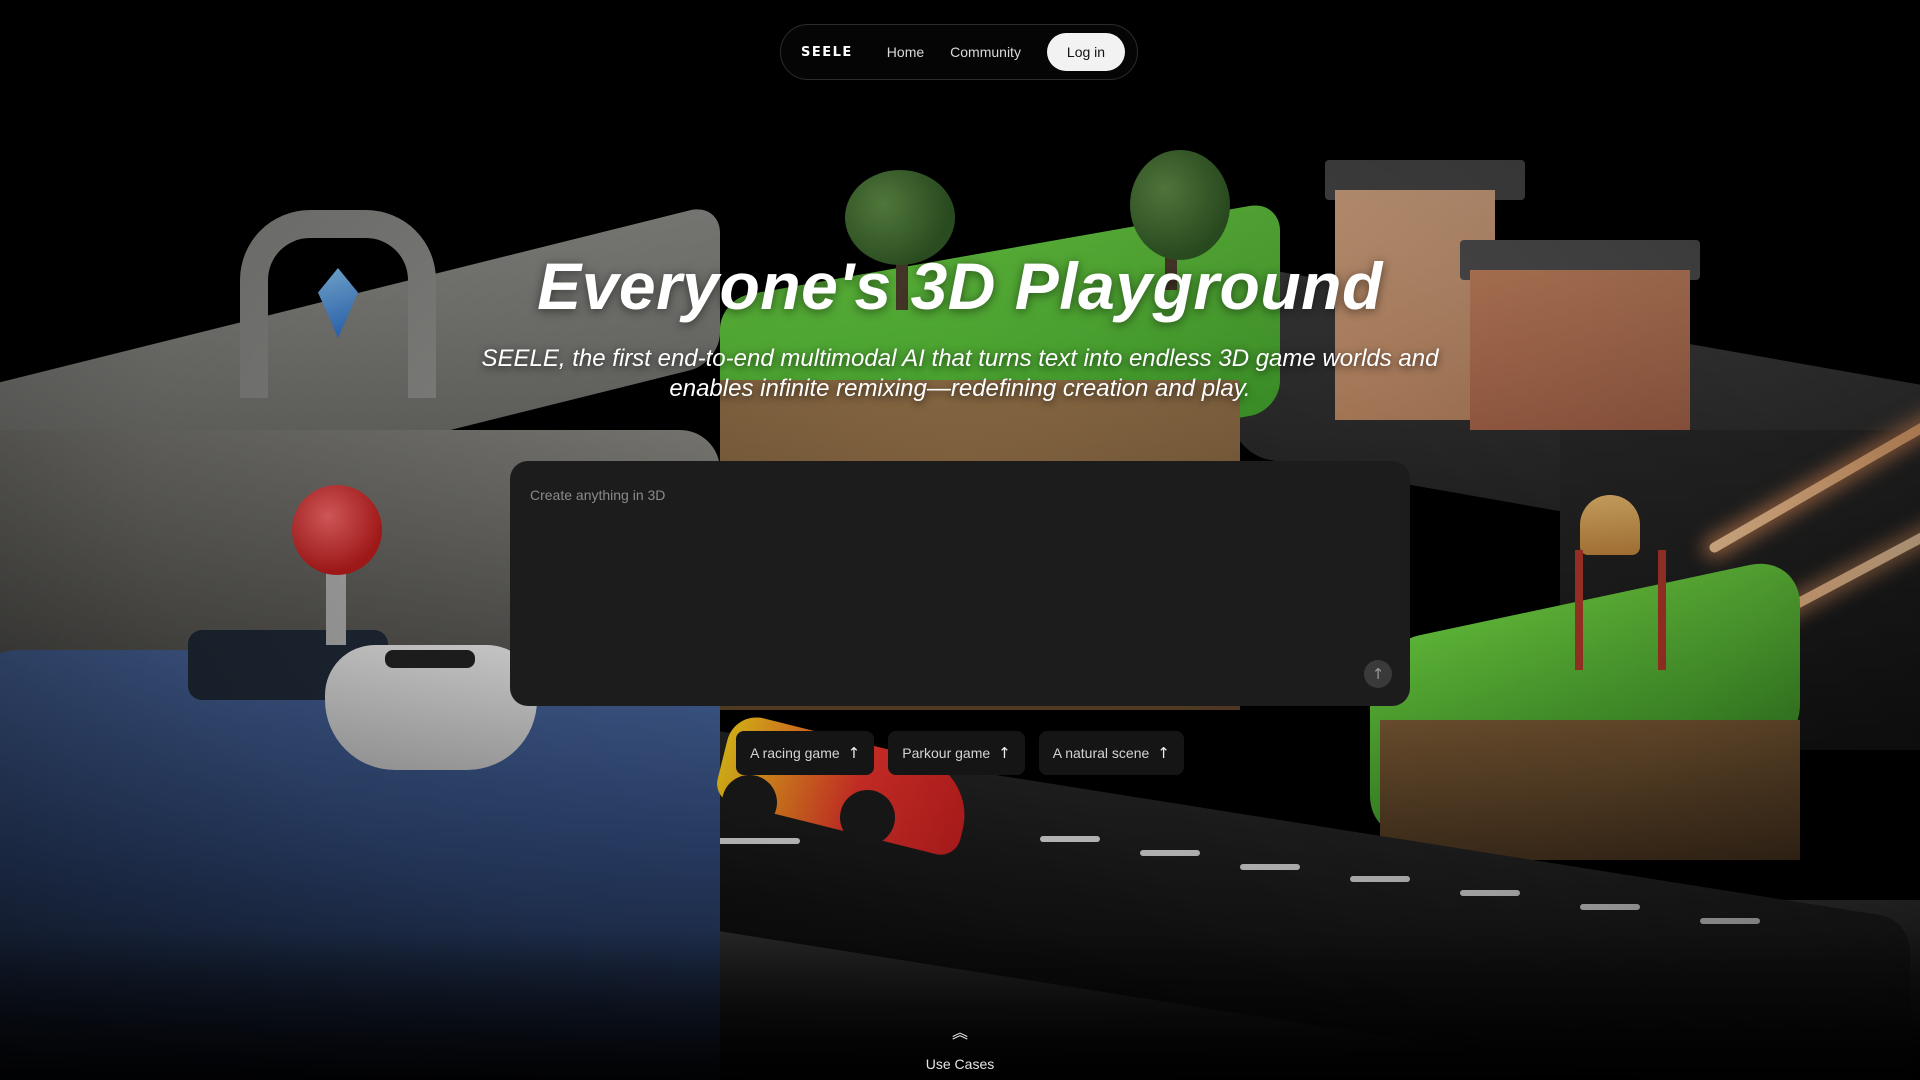 The width and height of the screenshot is (1920, 1080). Describe the element at coordinates (960, 286) in the screenshot. I see `hero-title: Everyone's 3D Playground` at that location.